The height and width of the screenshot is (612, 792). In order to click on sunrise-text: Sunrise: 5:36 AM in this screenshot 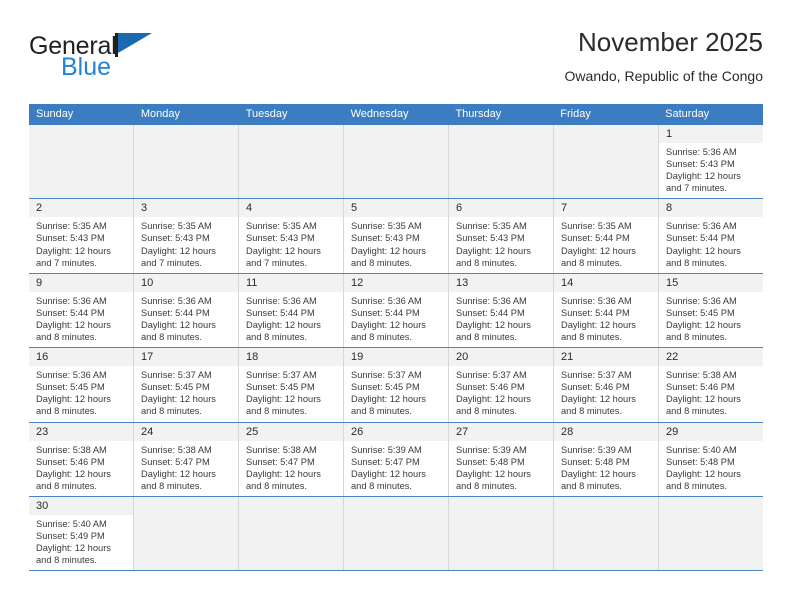, I will do `click(491, 300)`.